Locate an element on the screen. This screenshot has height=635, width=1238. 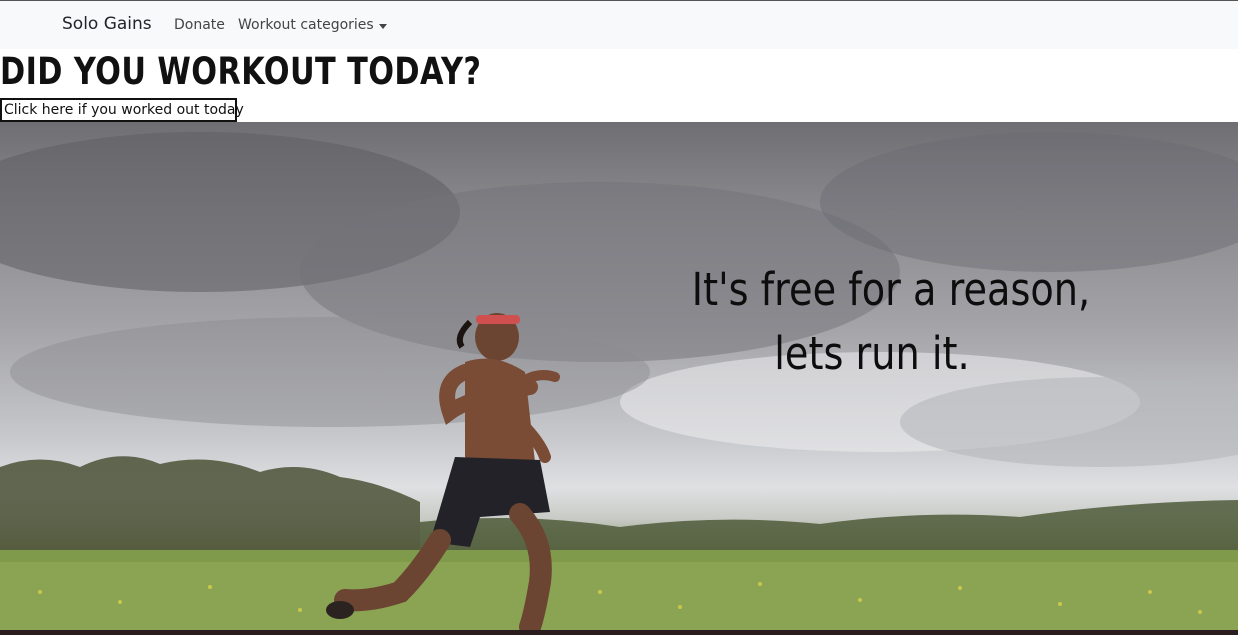
nav-link-donate: Donate is located at coordinates (199, 25).